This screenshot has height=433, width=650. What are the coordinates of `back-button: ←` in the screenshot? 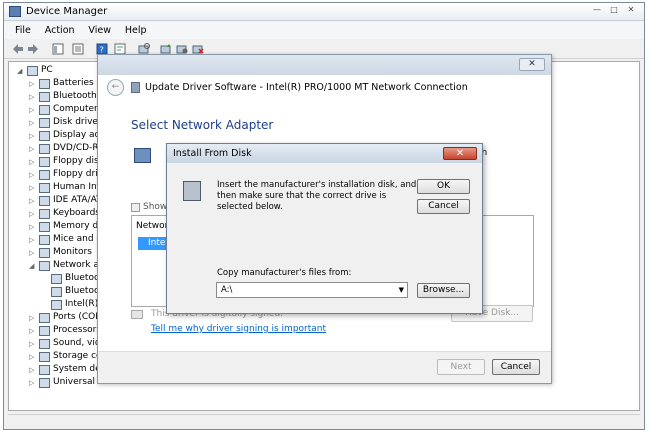 It's located at (115, 87).